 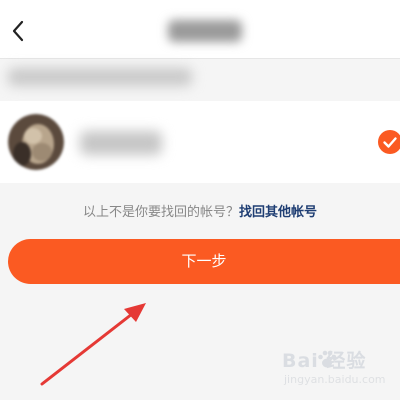 I want to click on prompt-text: 以上不是你要找回的帐号？, so click(x=160, y=212).